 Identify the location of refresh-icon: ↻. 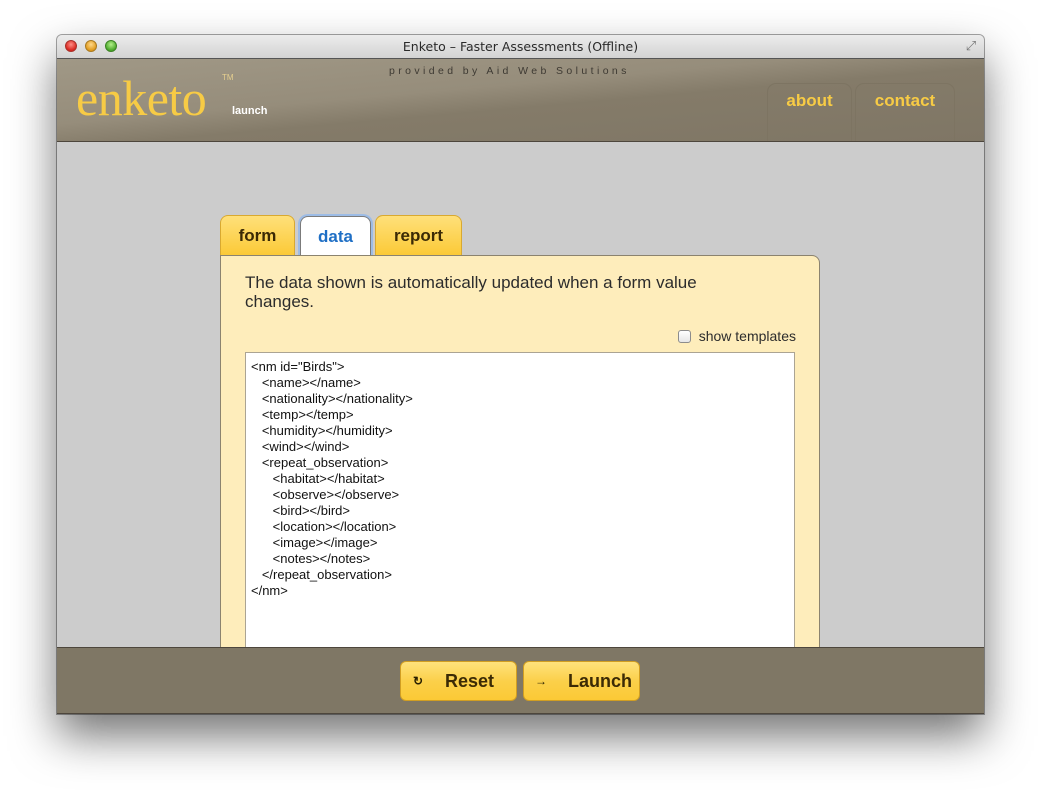
(418, 681).